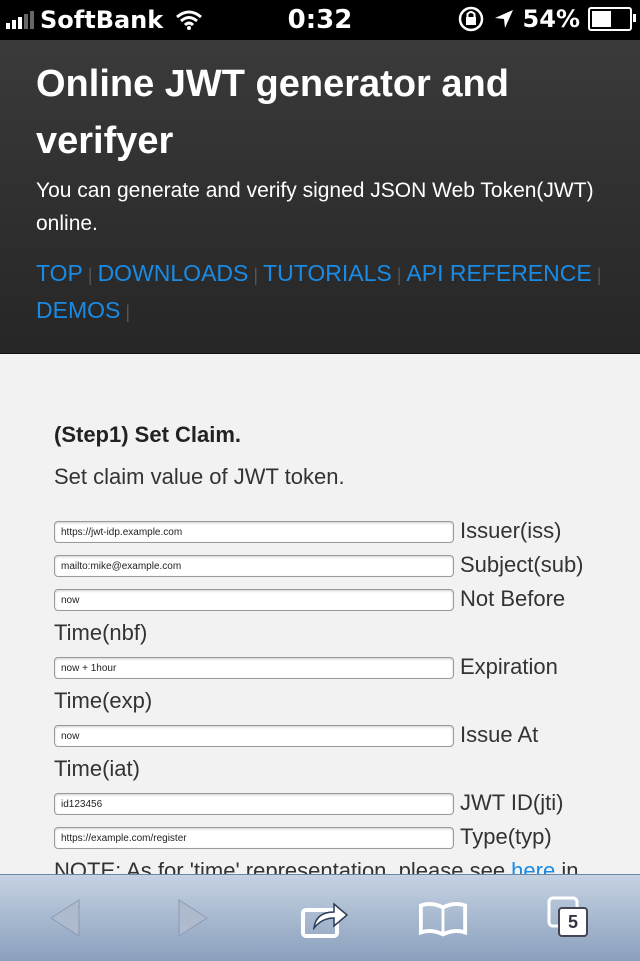 This screenshot has width=640, height=961. Describe the element at coordinates (254, 668) in the screenshot. I see `expiration-input` at that location.